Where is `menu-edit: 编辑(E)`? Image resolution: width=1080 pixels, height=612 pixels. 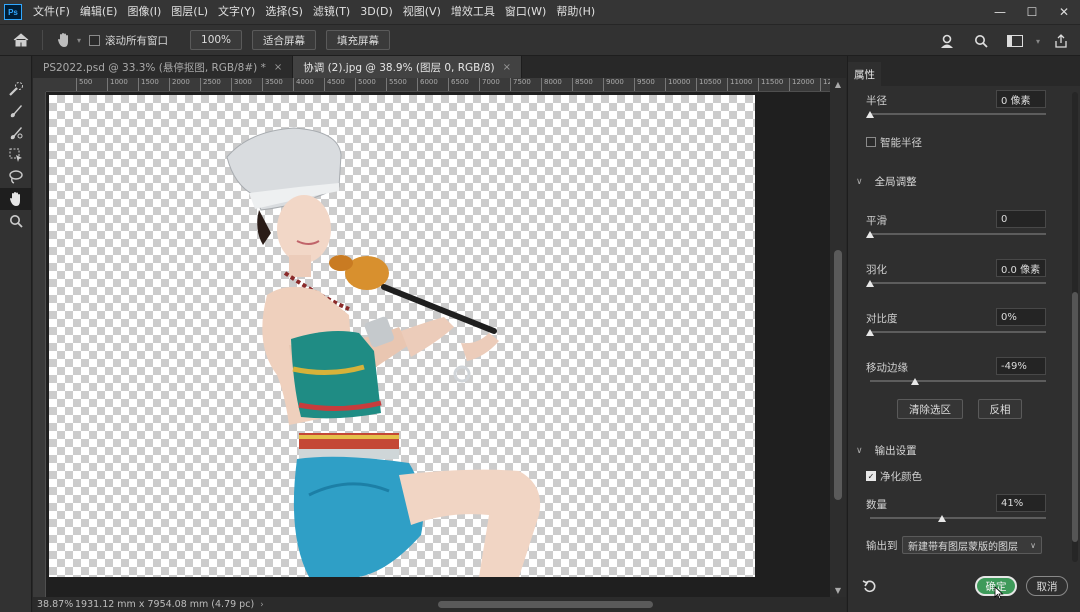 menu-edit: 编辑(E) is located at coordinates (99, 12).